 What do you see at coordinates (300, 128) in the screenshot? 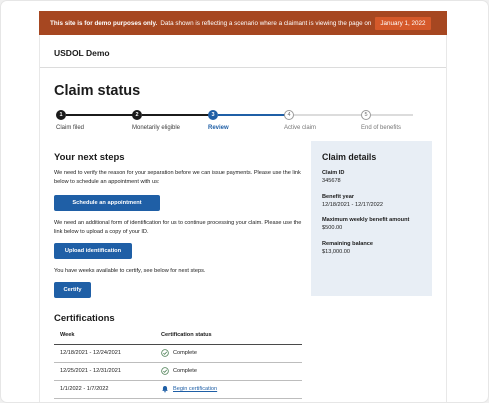
I see `step-4-label: Active claim` at bounding box center [300, 128].